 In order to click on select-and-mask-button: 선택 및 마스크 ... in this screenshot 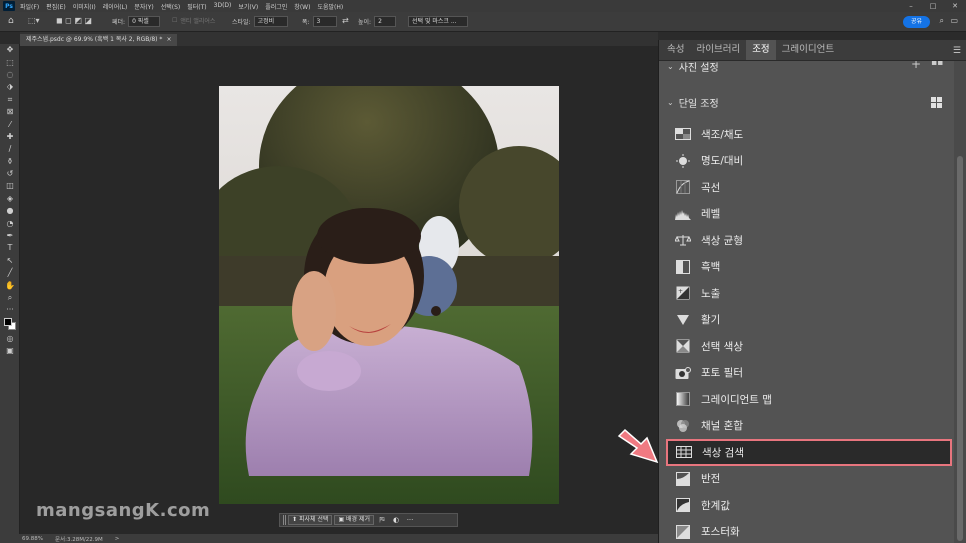, I will do `click(438, 21)`.